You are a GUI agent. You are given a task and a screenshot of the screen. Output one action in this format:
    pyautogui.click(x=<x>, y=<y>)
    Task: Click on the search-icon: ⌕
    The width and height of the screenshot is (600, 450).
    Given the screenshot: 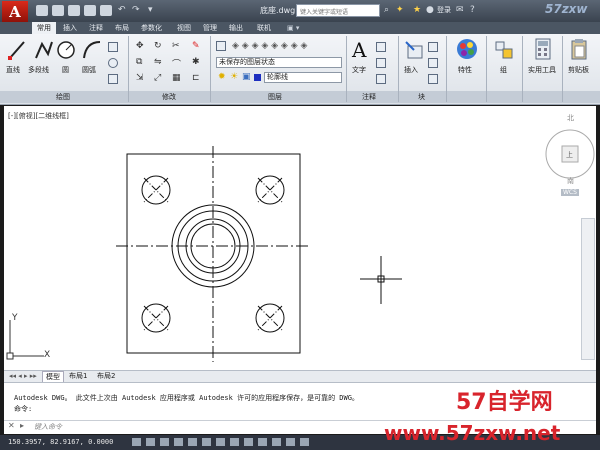 What is the action you would take?
    pyautogui.click(x=386, y=10)
    